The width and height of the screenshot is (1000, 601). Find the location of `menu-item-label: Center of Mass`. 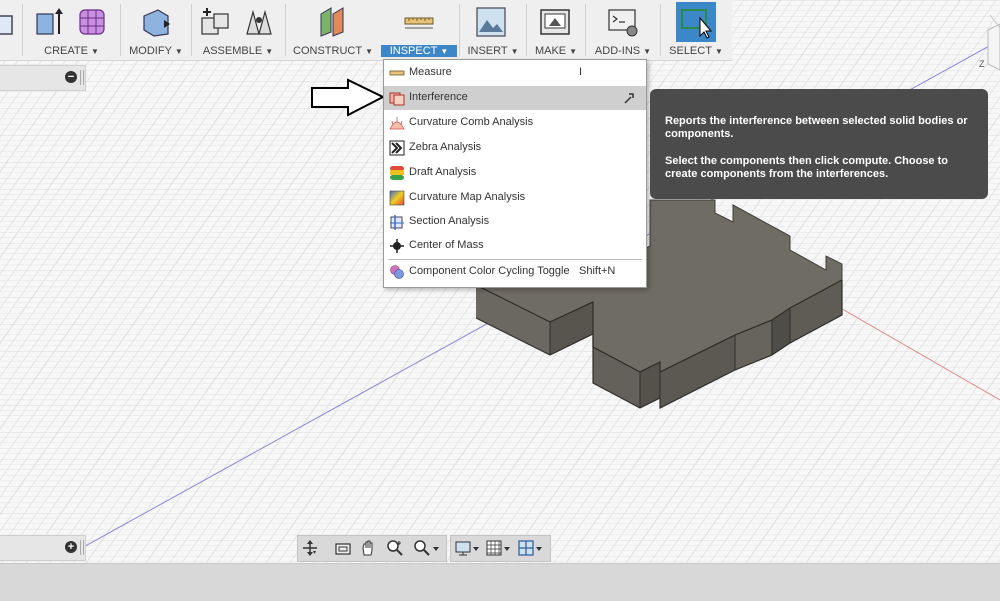

menu-item-label: Center of Mass is located at coordinates (446, 245).